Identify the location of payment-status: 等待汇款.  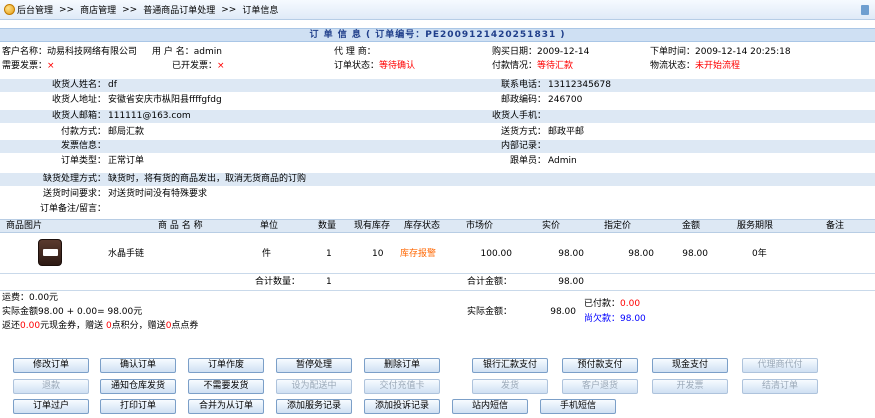
(555, 66).